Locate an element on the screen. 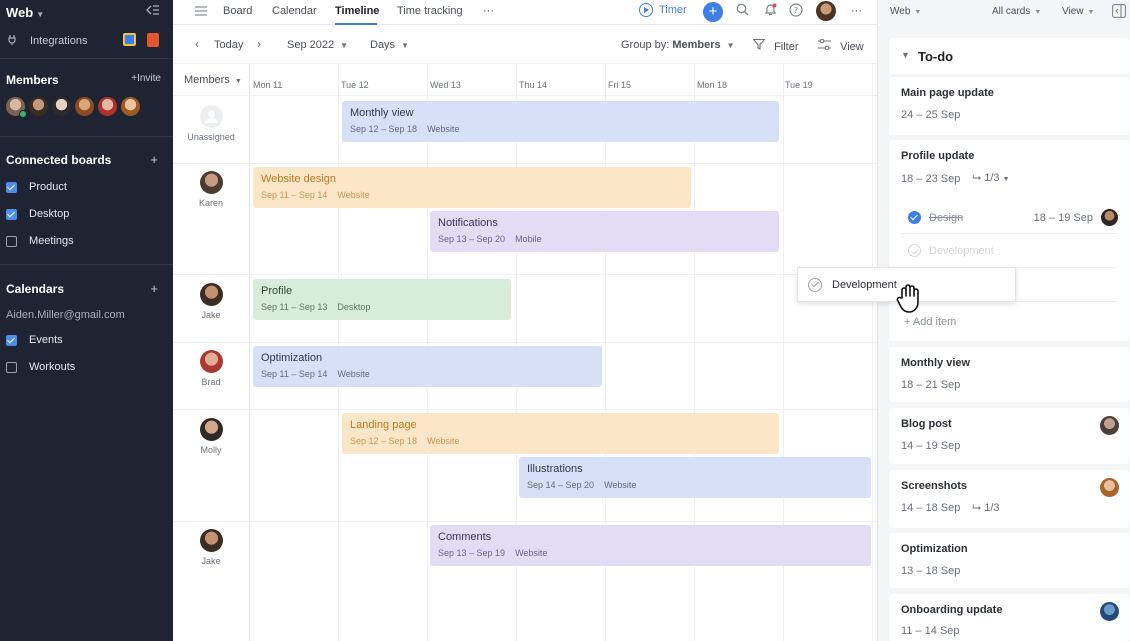  tab-time-tracking: Time tracking is located at coordinates (430, 11).